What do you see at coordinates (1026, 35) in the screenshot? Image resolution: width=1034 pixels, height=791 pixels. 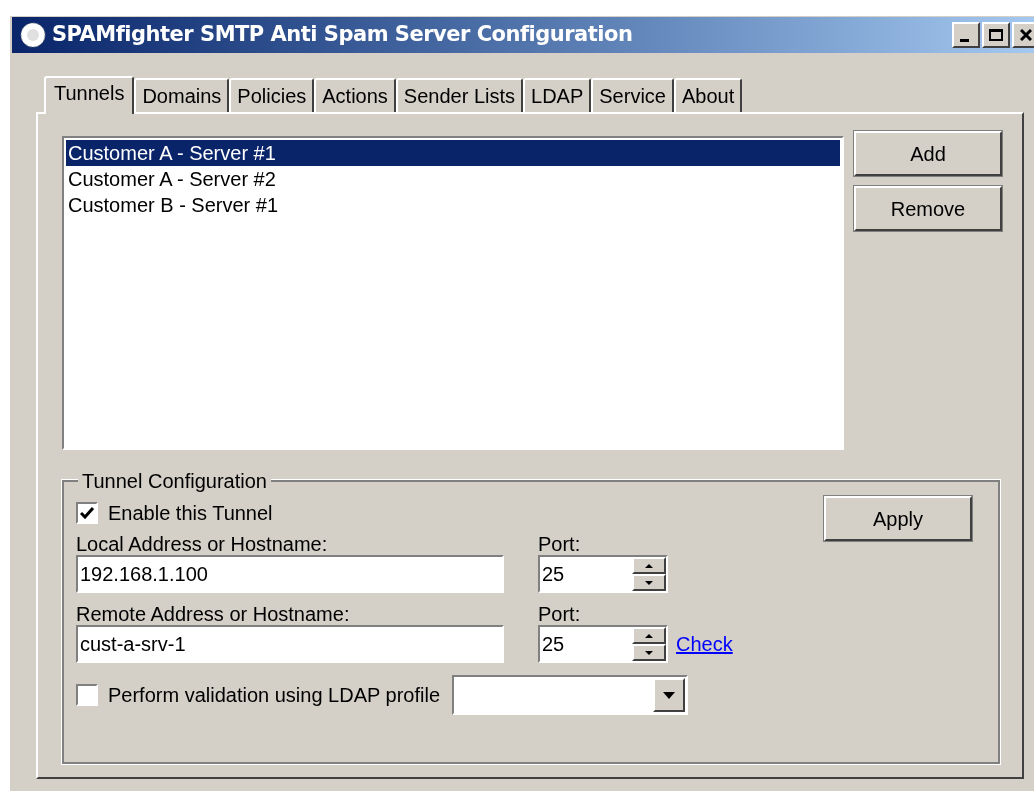 I see `close-icon` at bounding box center [1026, 35].